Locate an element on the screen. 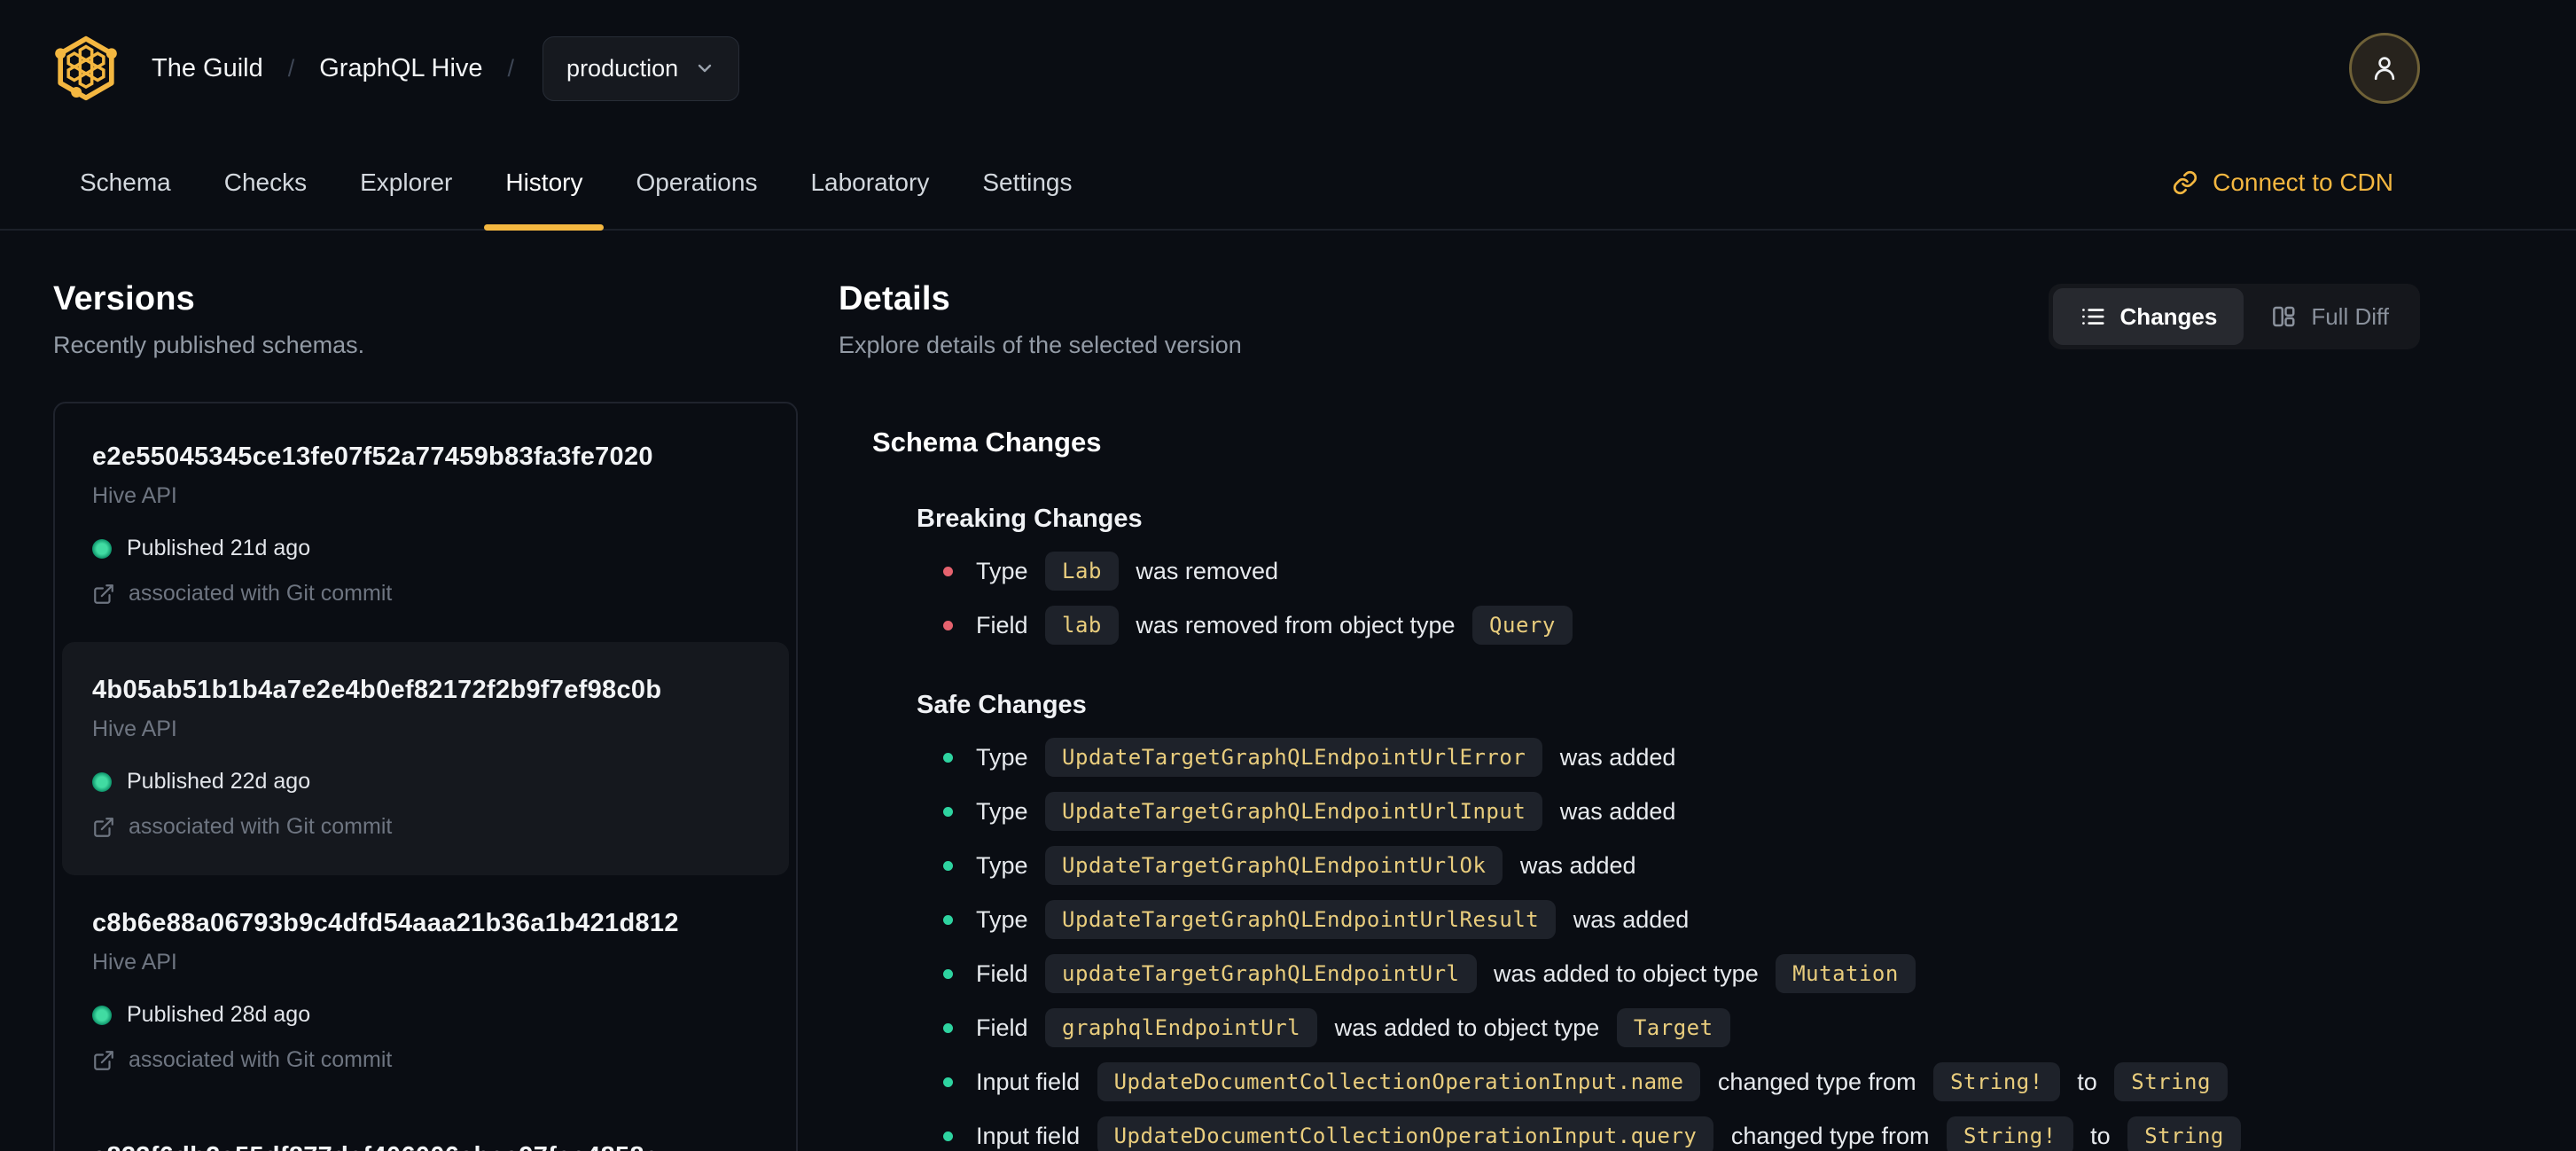  version-hash: a823f6db2a55df877dcf406006abca97fcc4858c is located at coordinates (425, 1146).